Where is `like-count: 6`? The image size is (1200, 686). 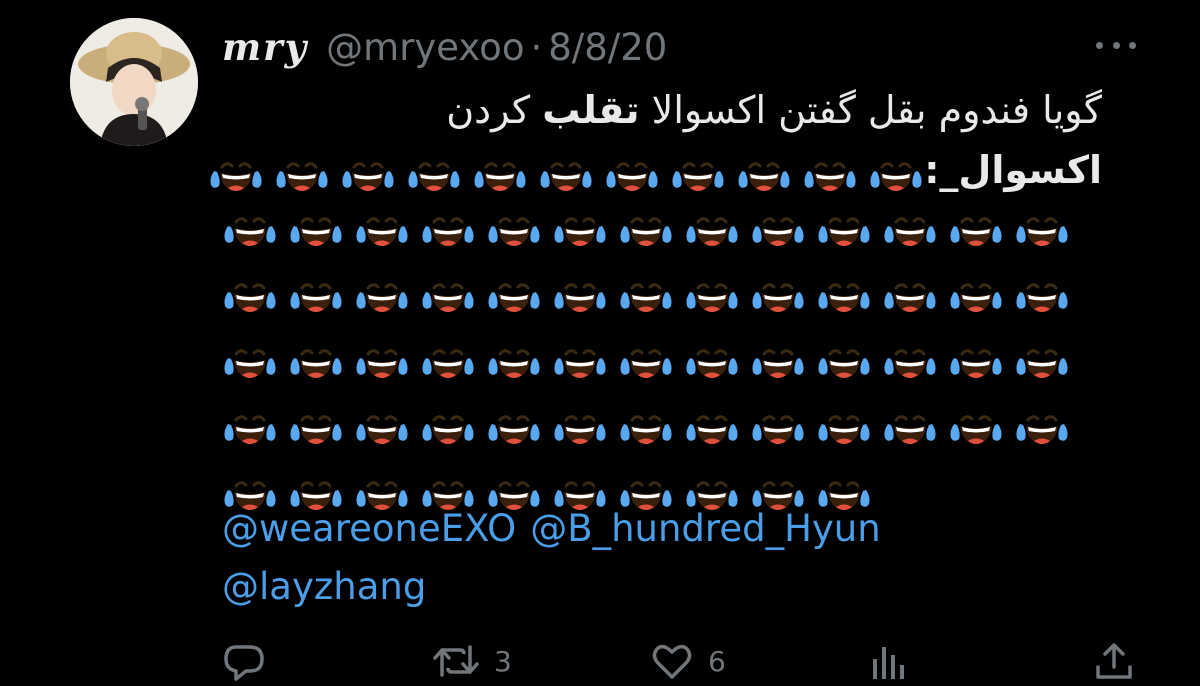
like-count: 6 is located at coordinates (717, 661).